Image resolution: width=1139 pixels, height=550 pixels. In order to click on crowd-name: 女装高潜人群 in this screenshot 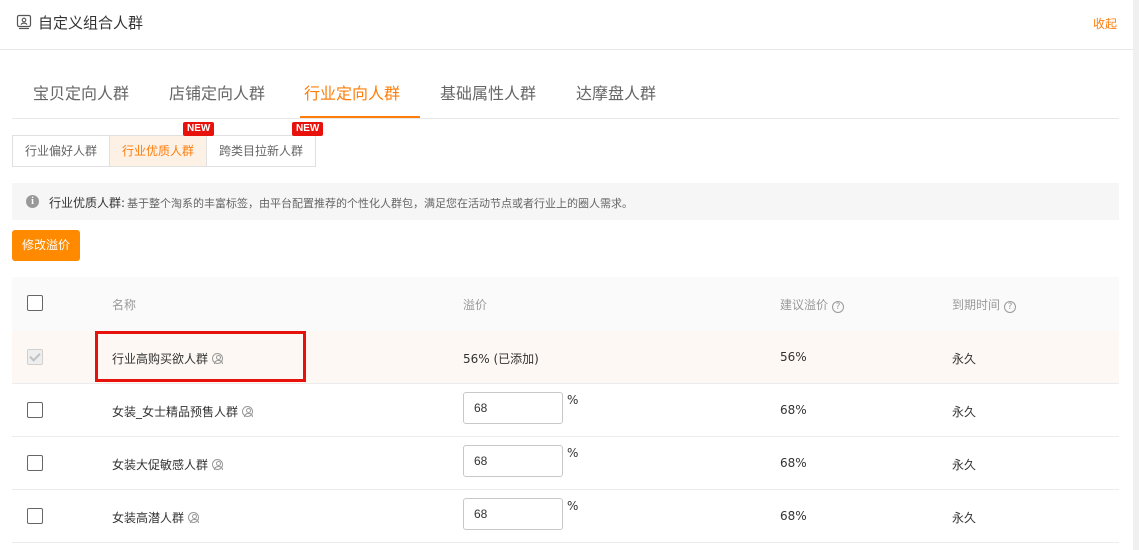, I will do `click(156, 517)`.